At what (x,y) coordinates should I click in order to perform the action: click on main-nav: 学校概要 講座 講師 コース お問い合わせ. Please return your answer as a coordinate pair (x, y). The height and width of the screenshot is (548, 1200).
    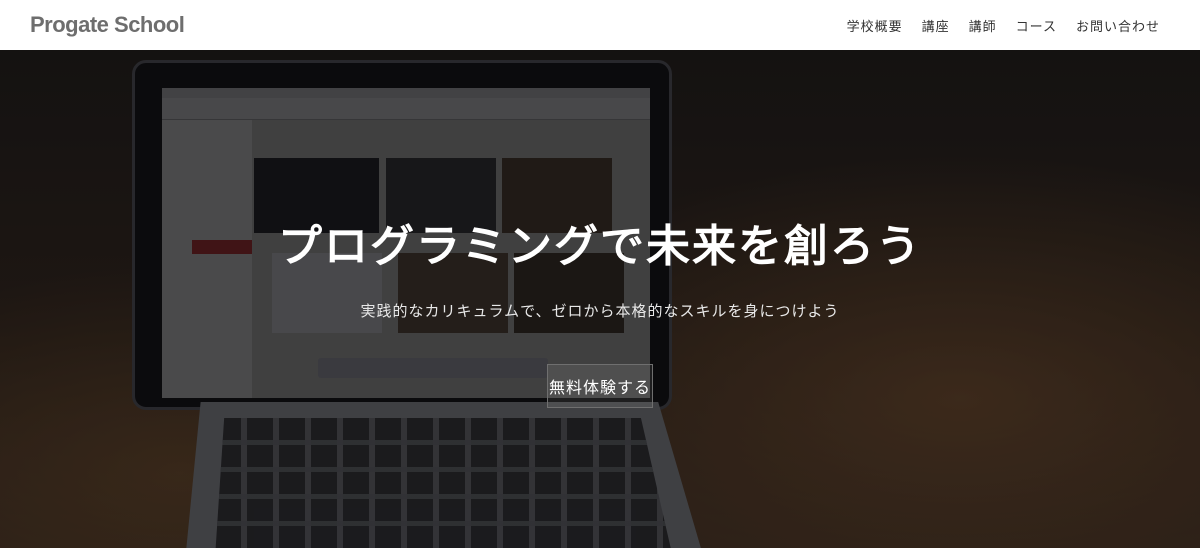
    Looking at the image, I should click on (1008, 25).